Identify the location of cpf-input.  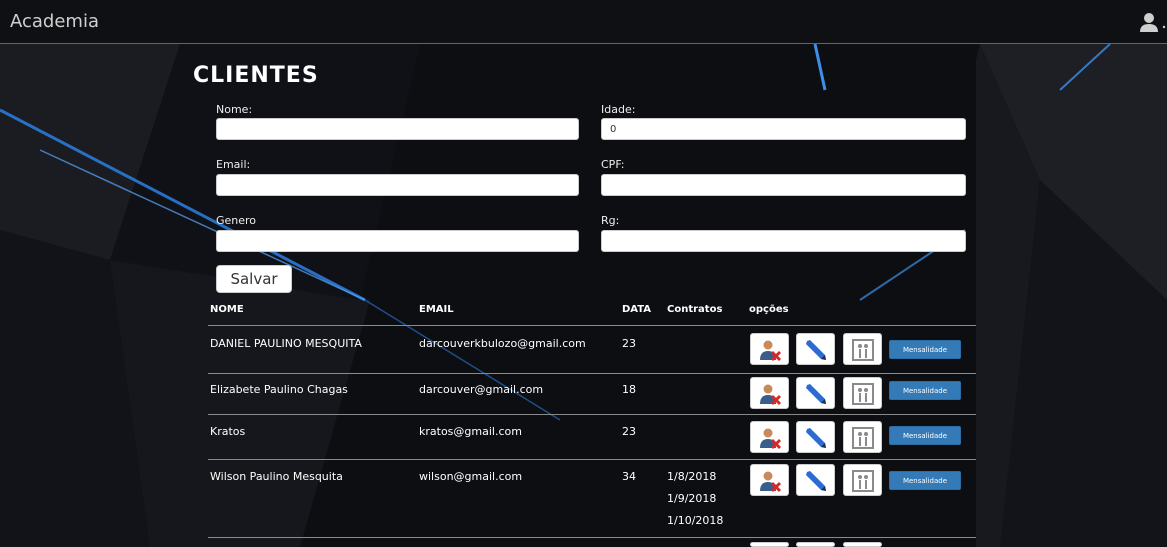
(783, 185).